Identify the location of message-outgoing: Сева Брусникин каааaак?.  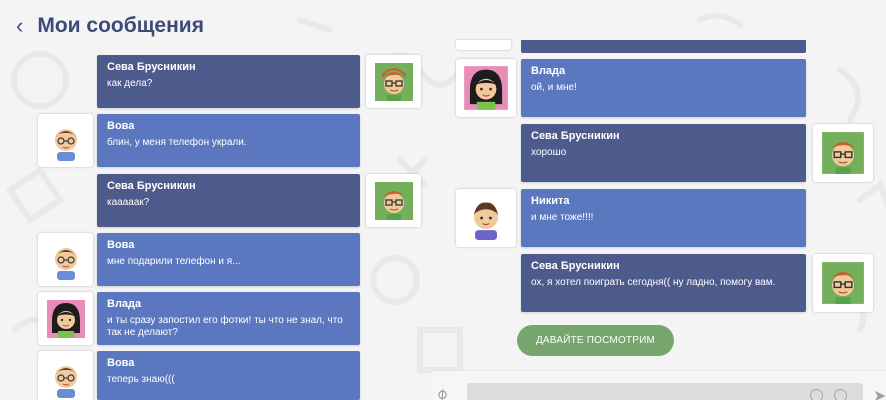
(228, 200).